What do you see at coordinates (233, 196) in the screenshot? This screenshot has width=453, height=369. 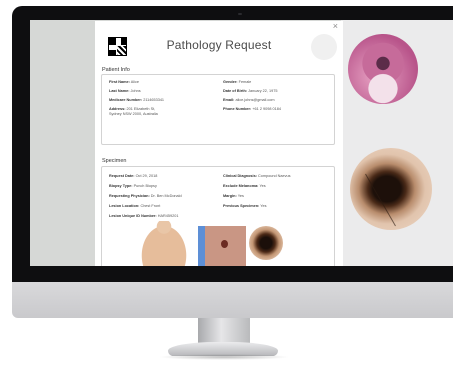 I see `margin-field: Margin: Yes` at bounding box center [233, 196].